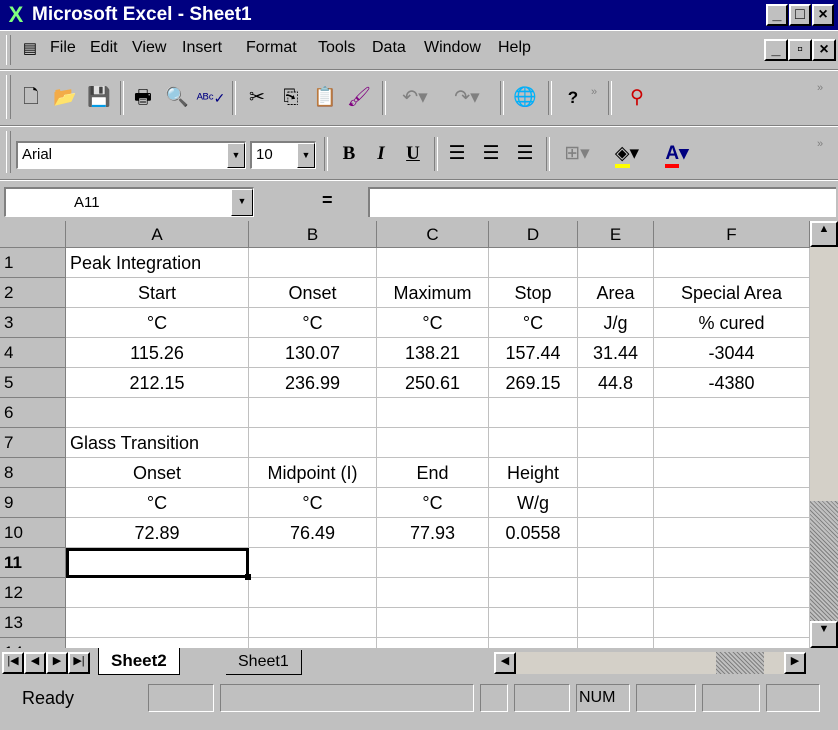  What do you see at coordinates (157, 263) in the screenshot?
I see `cell-a1: Peak Integration` at bounding box center [157, 263].